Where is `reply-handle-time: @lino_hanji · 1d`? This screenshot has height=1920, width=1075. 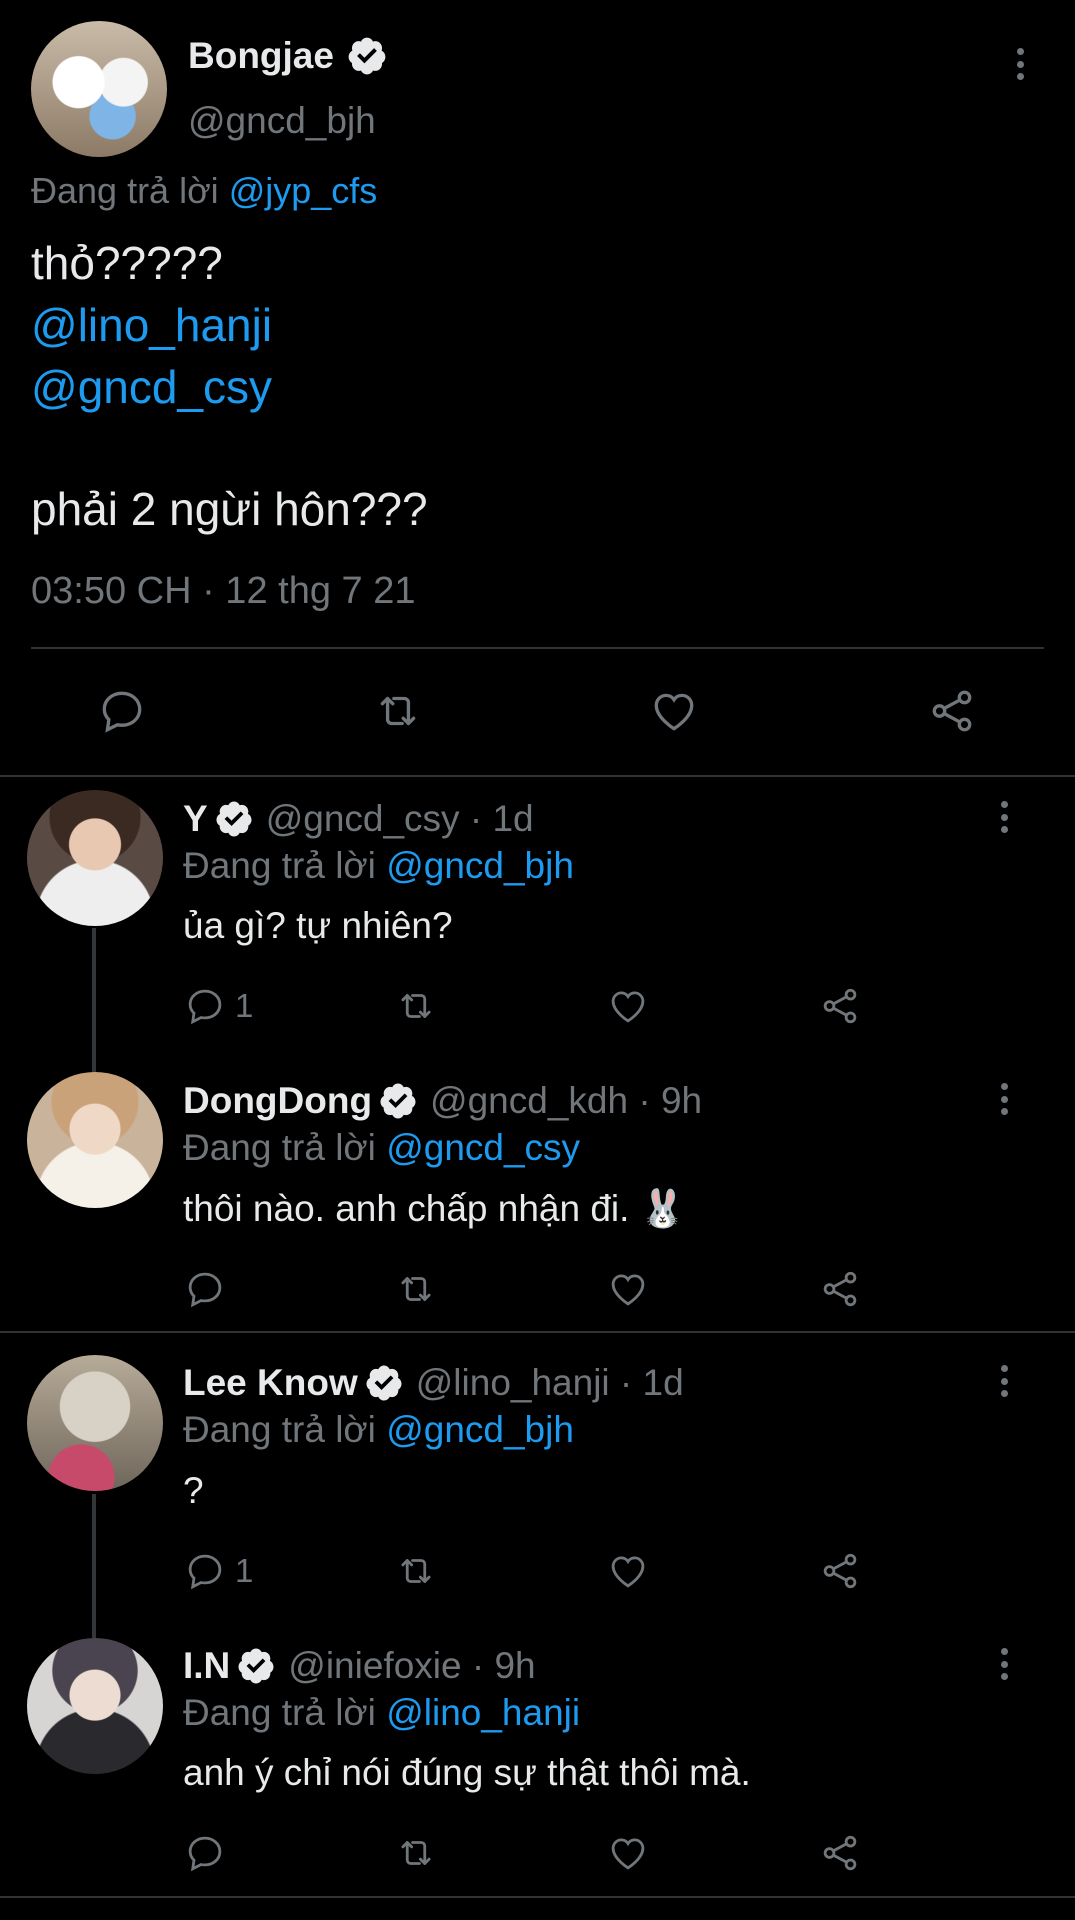
reply-handle-time: @lino_hanji · 1d is located at coordinates (549, 1382).